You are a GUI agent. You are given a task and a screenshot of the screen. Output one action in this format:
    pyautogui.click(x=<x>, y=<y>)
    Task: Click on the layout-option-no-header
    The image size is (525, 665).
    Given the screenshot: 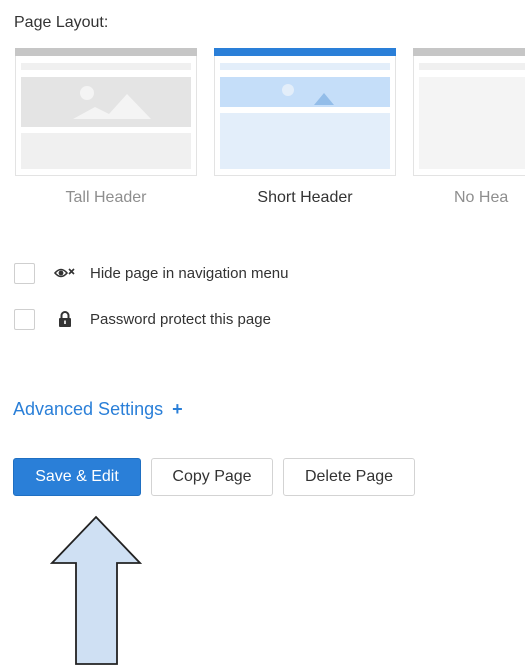 What is the action you would take?
    pyautogui.click(x=469, y=112)
    